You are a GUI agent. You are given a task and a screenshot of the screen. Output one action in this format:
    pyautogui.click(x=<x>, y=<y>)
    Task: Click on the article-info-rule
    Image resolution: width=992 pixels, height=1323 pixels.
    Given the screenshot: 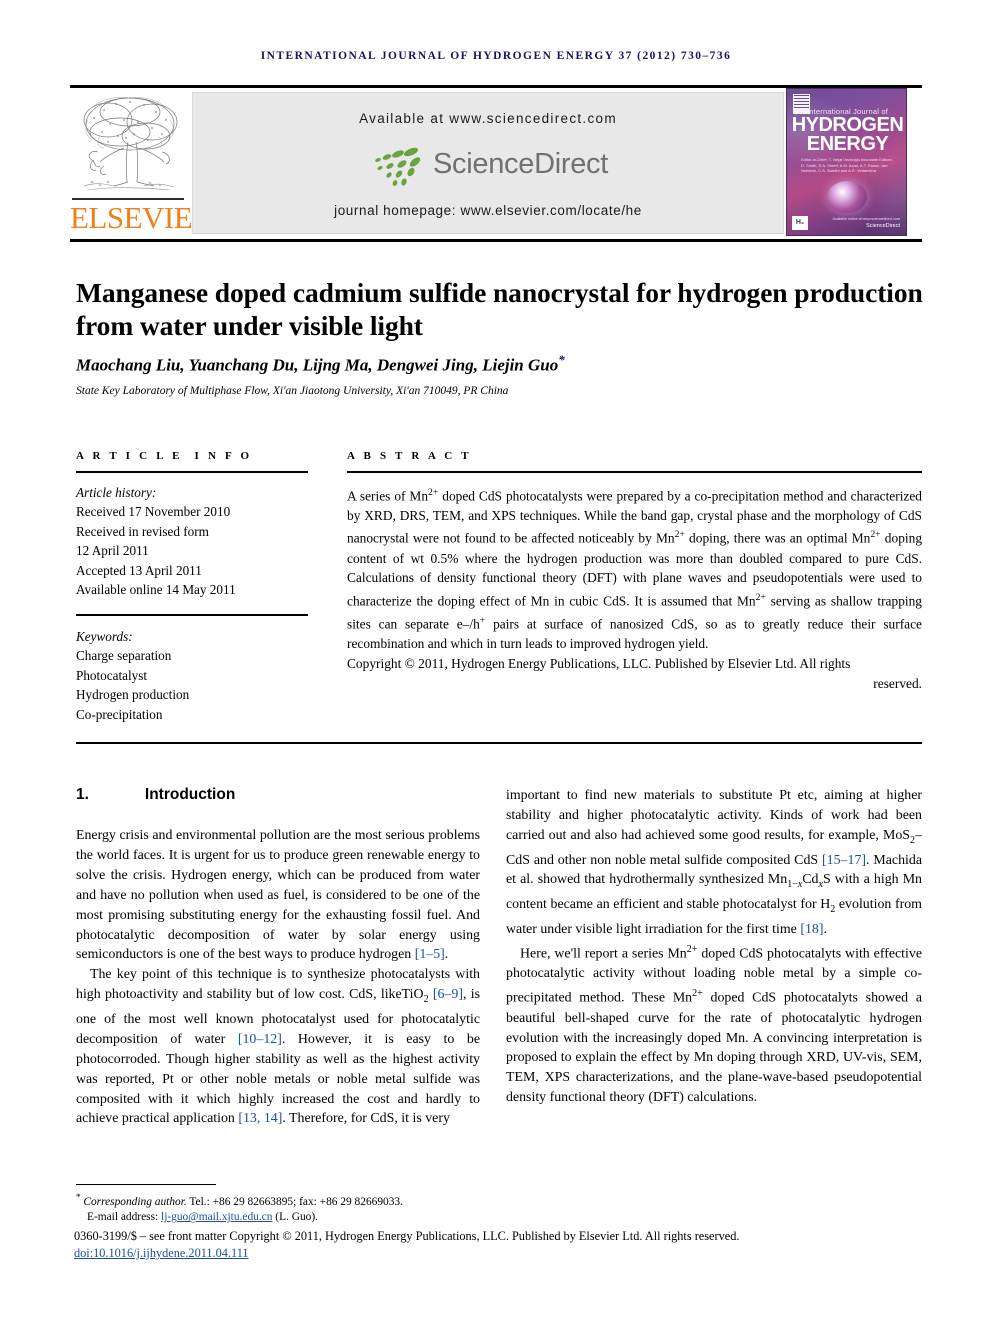 What is the action you would take?
    pyautogui.click(x=192, y=472)
    